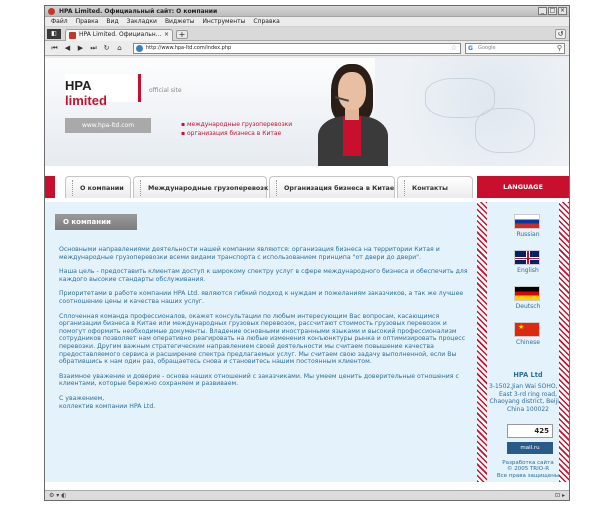 The width and height of the screenshot is (610, 510). What do you see at coordinates (139, 48) in the screenshot?
I see `globe-icon` at bounding box center [139, 48].